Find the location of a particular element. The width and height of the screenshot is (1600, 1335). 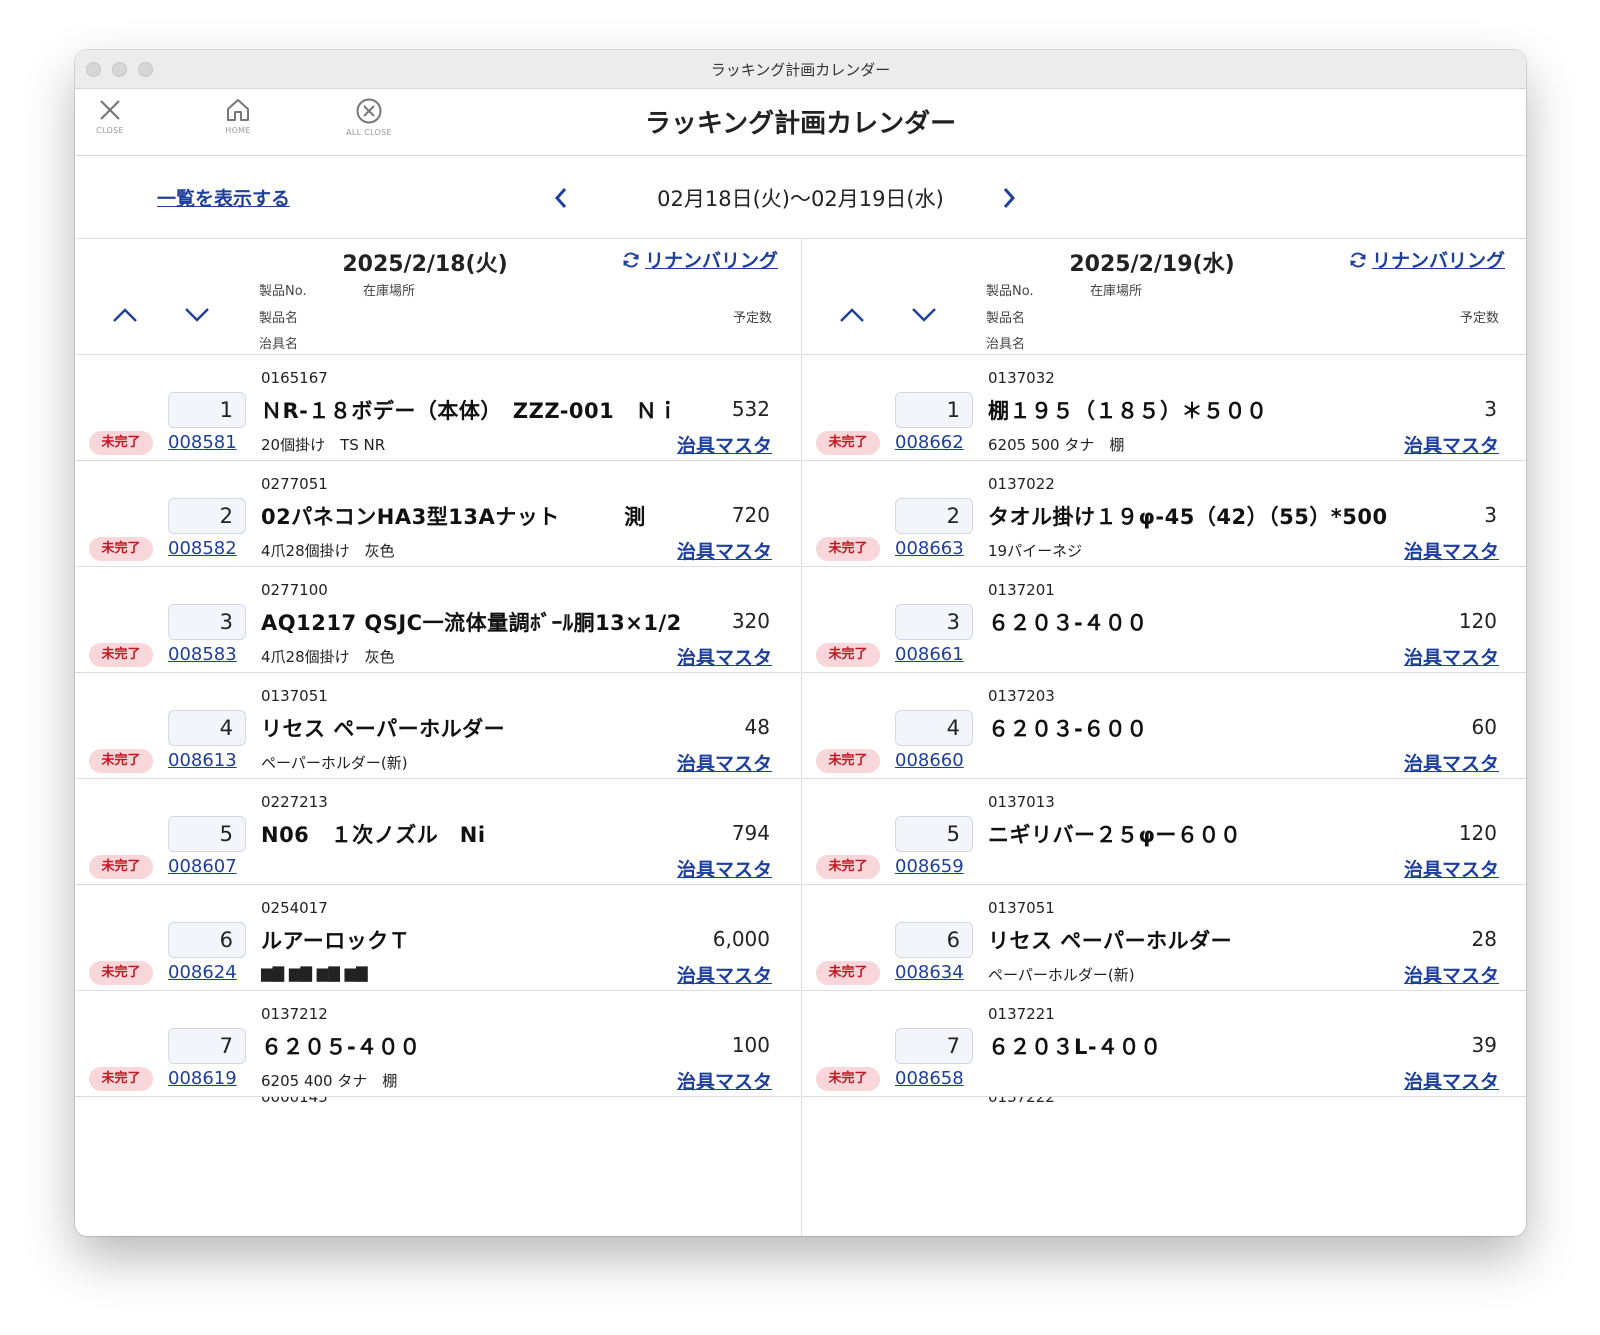

product-no: 0277051 is located at coordinates (294, 484).